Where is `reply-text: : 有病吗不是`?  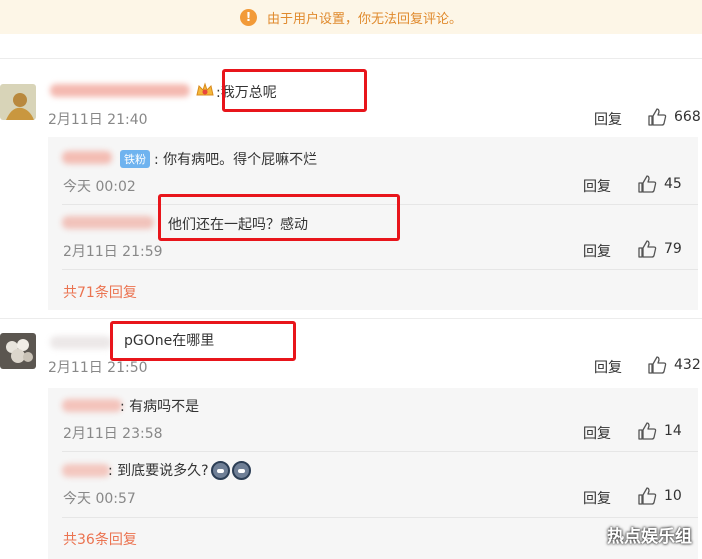
reply-text: : 有病吗不是 is located at coordinates (160, 407).